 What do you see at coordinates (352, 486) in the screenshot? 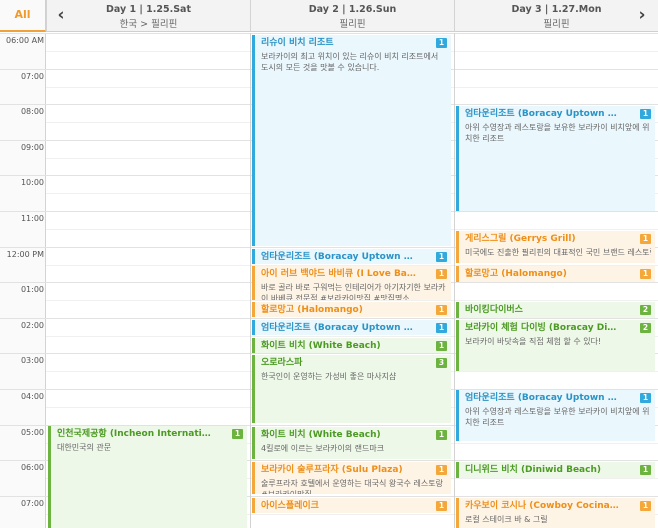
I see `event-description: 술루프라자 호텔에서 운영하는 대국식 왕국수 레스토랑 #보라카이맛집` at bounding box center [352, 486].